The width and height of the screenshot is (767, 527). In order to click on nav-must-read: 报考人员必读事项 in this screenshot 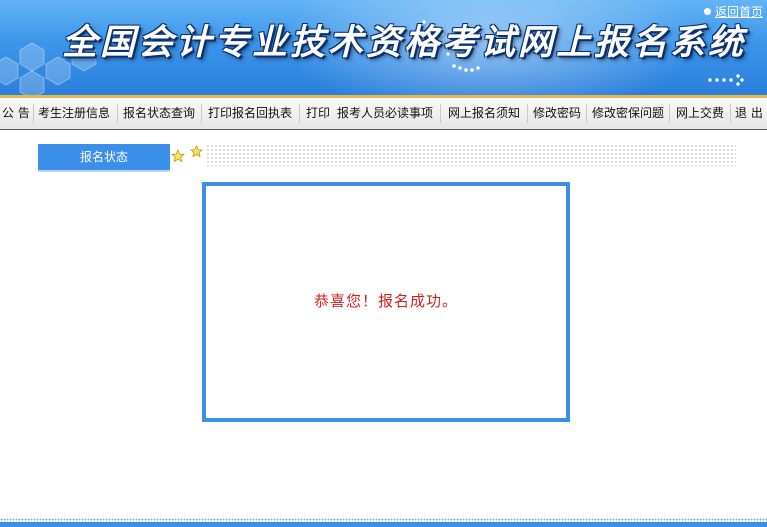, I will do `click(385, 113)`.